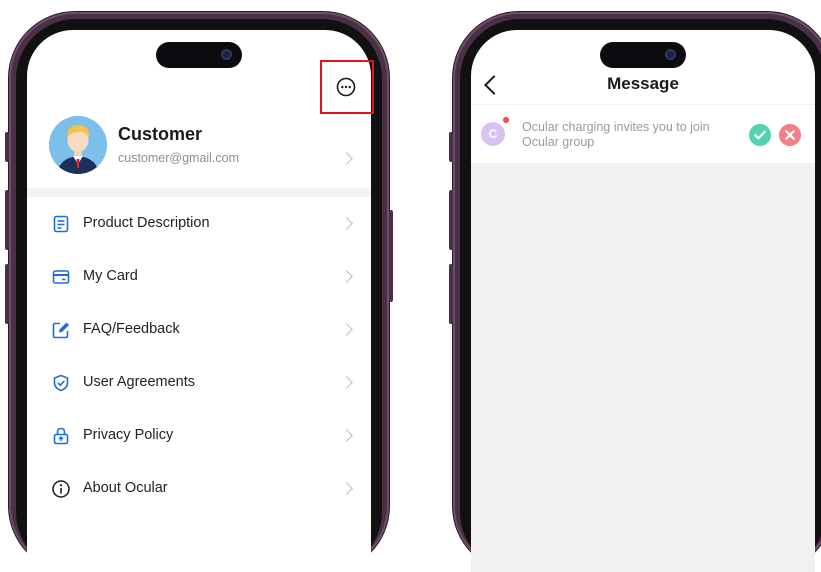 The width and height of the screenshot is (821, 572). I want to click on section-divider, so click(199, 192).